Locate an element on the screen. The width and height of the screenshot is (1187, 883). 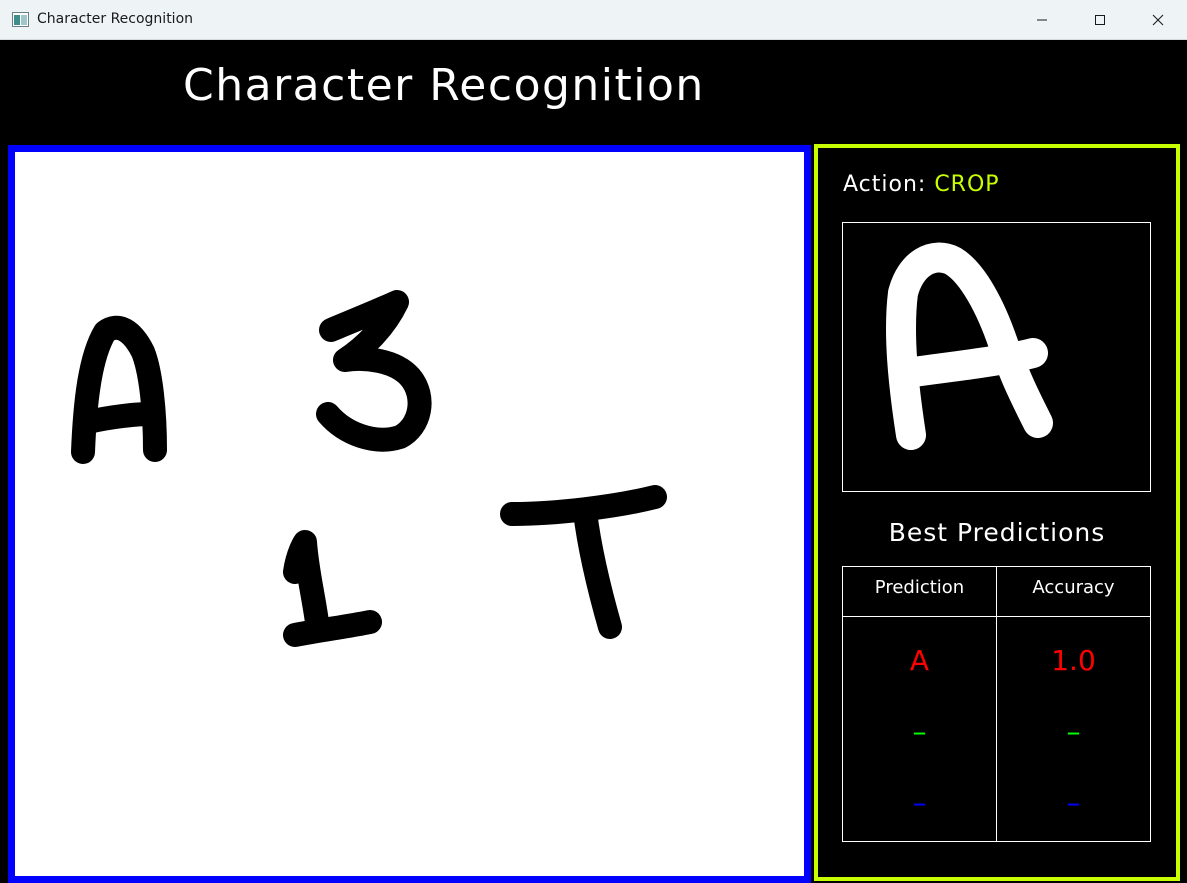
cropped-character-preview is located at coordinates (996, 357).